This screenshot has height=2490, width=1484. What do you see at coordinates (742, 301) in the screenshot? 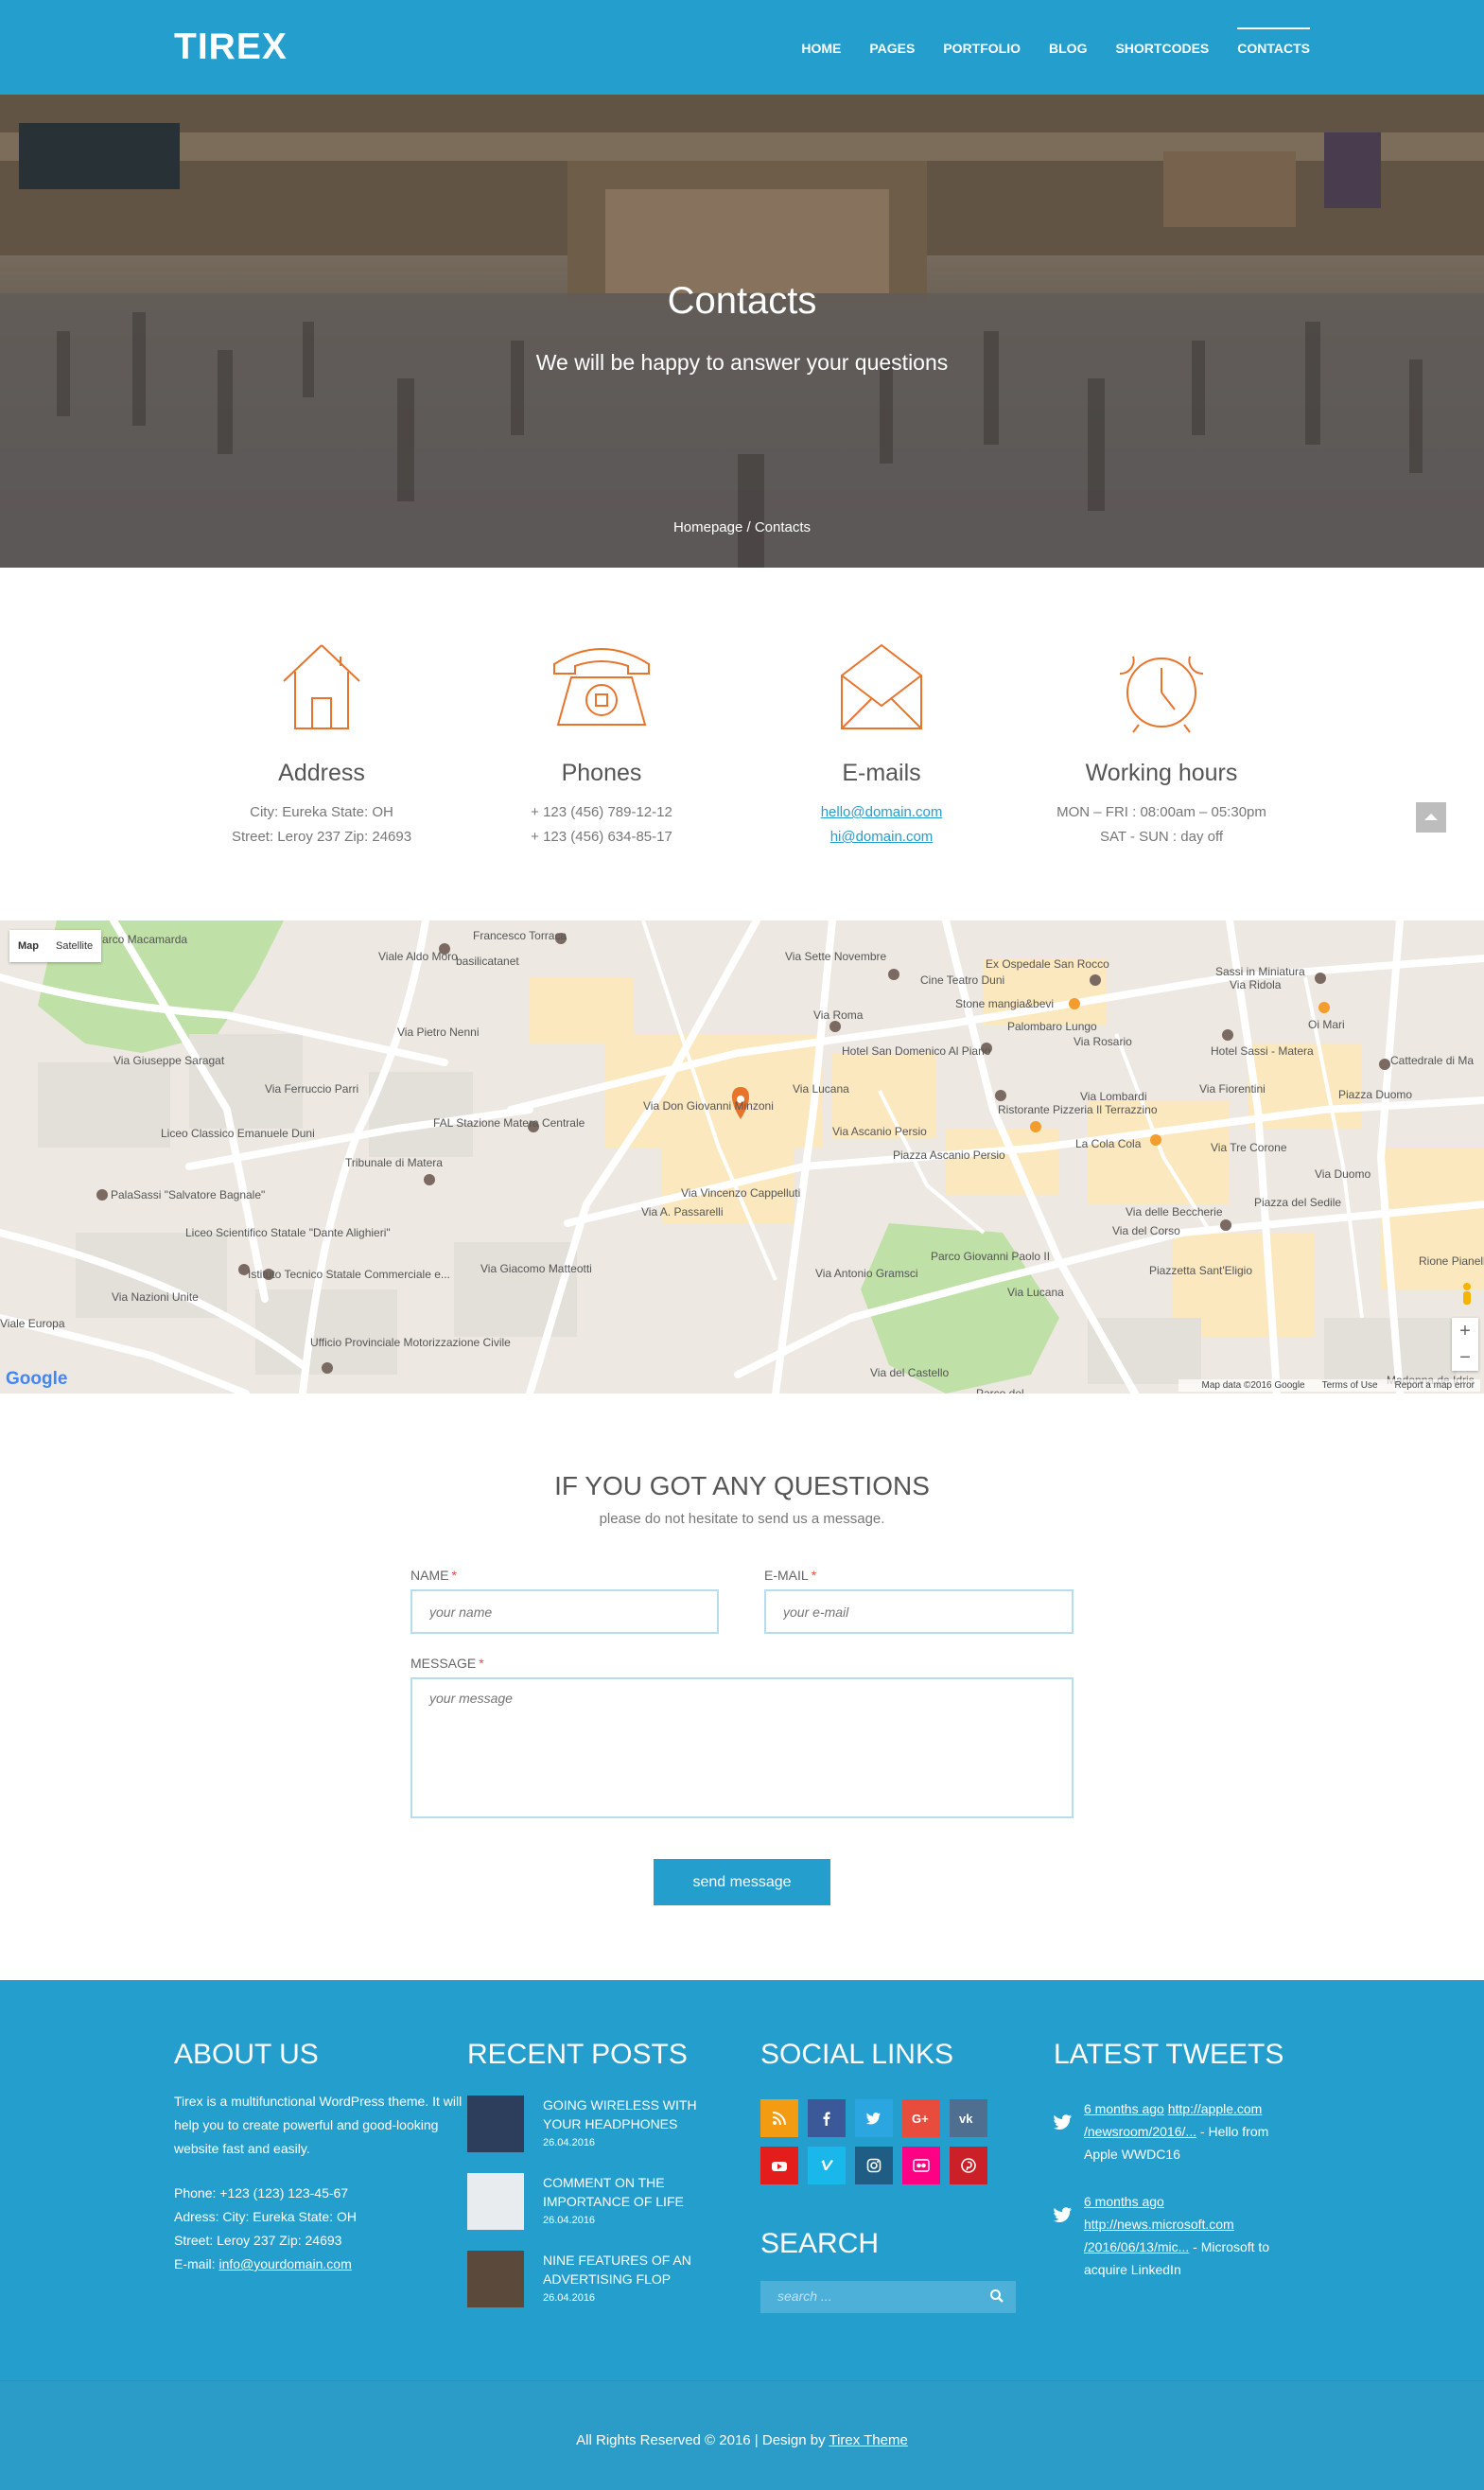
I see `page-title: Contacts` at bounding box center [742, 301].